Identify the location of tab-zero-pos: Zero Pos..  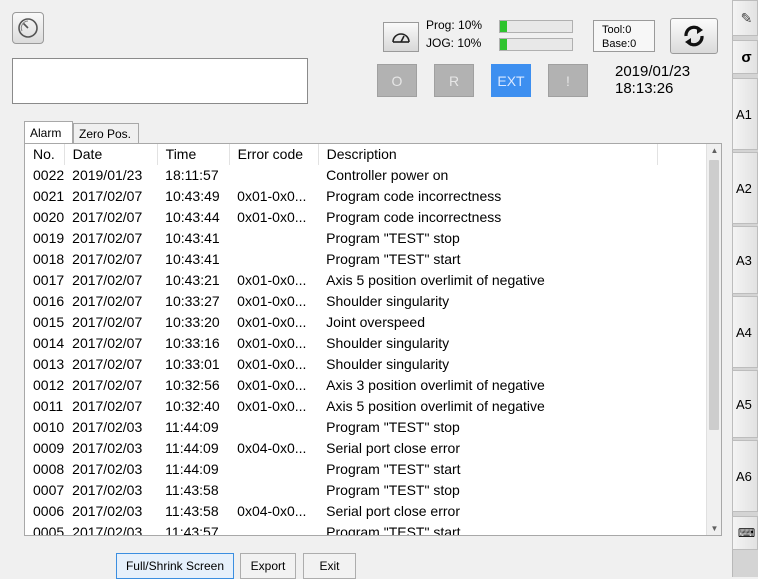
(106, 133).